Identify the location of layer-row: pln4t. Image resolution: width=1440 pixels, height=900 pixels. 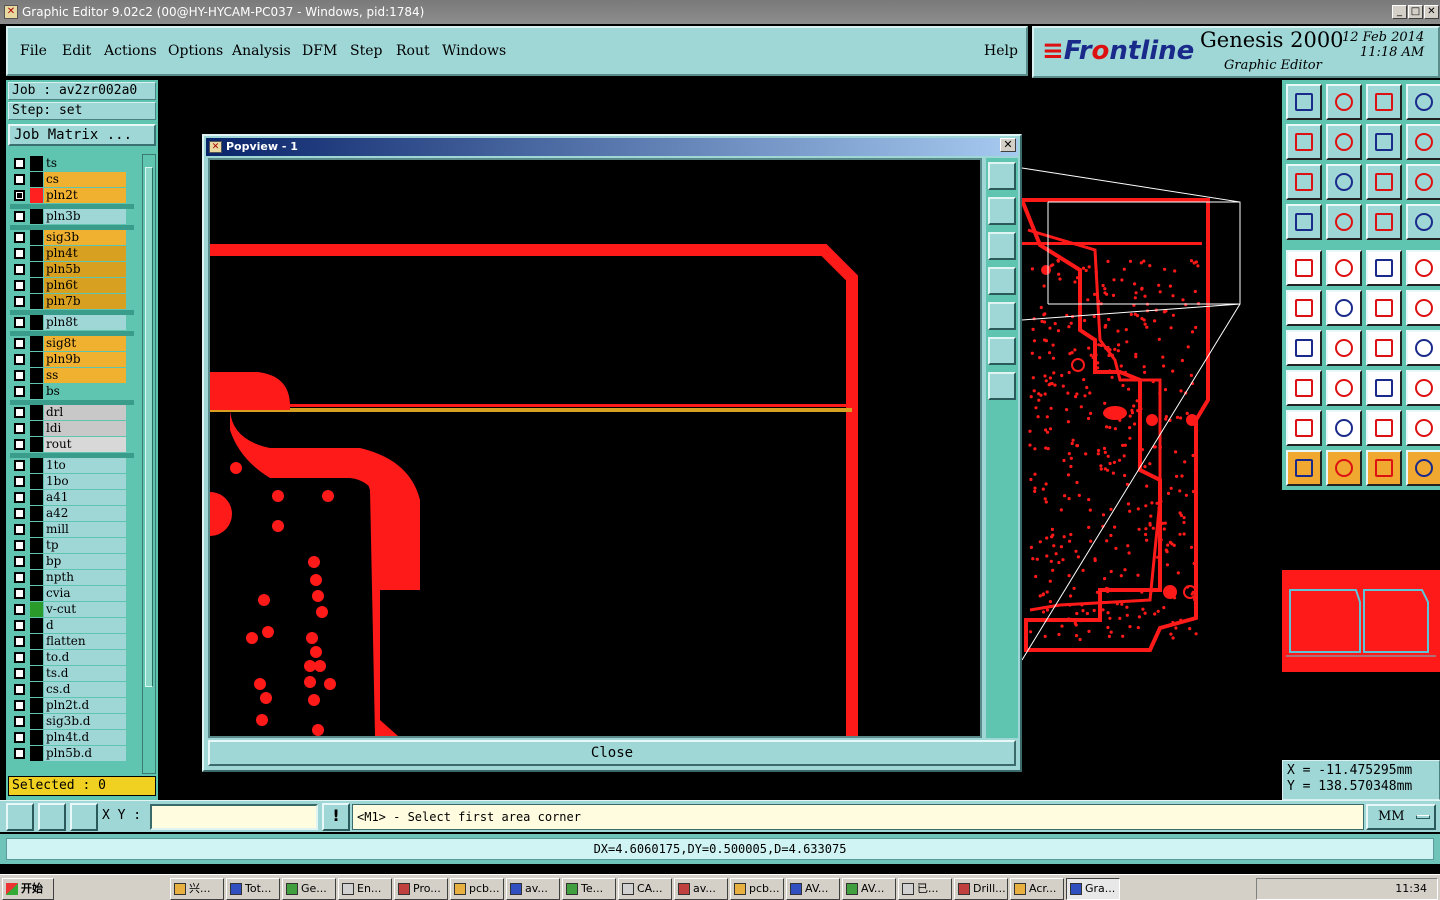
(72, 253).